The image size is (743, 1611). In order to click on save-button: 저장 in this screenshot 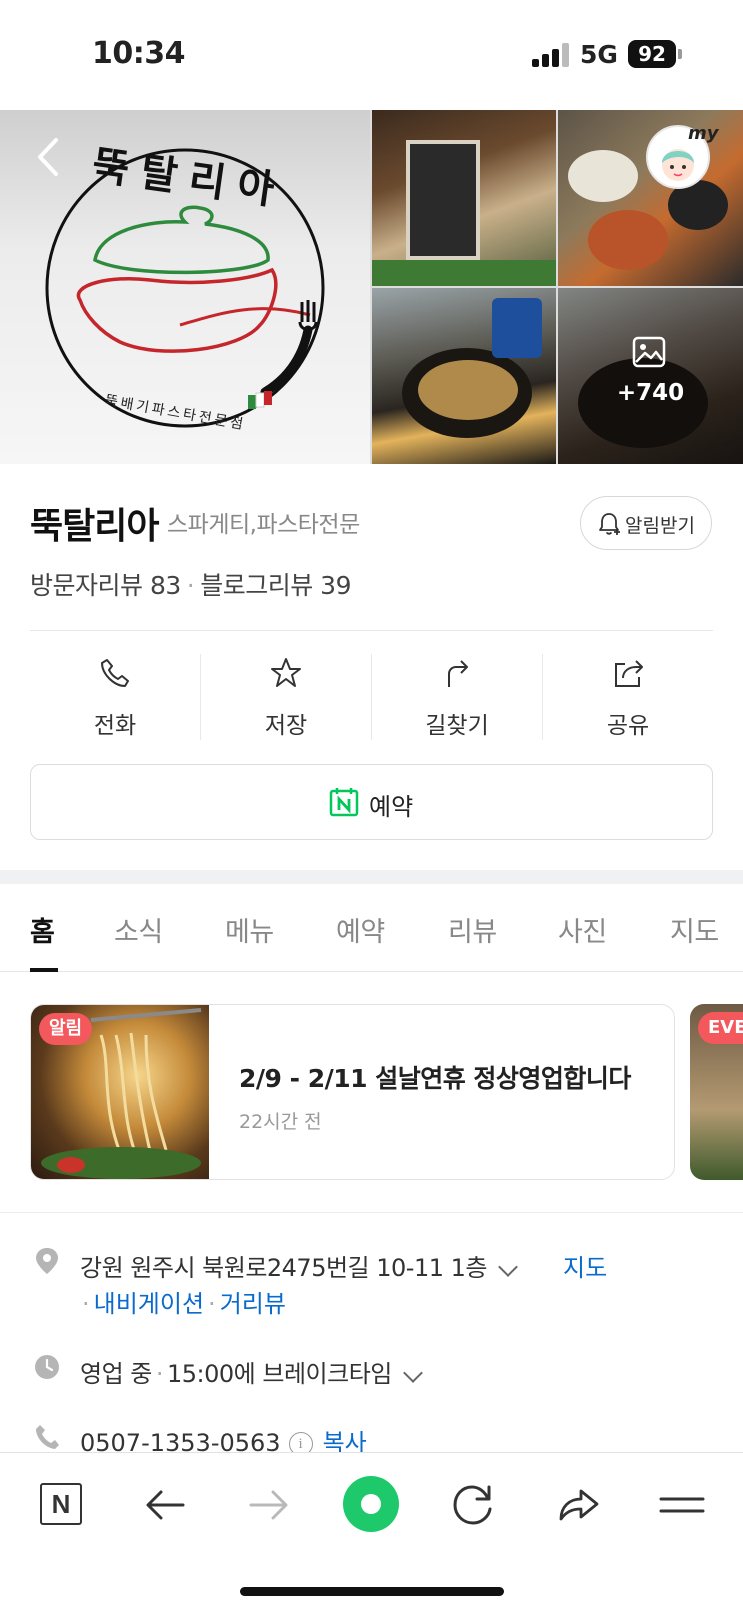, I will do `click(286, 697)`.